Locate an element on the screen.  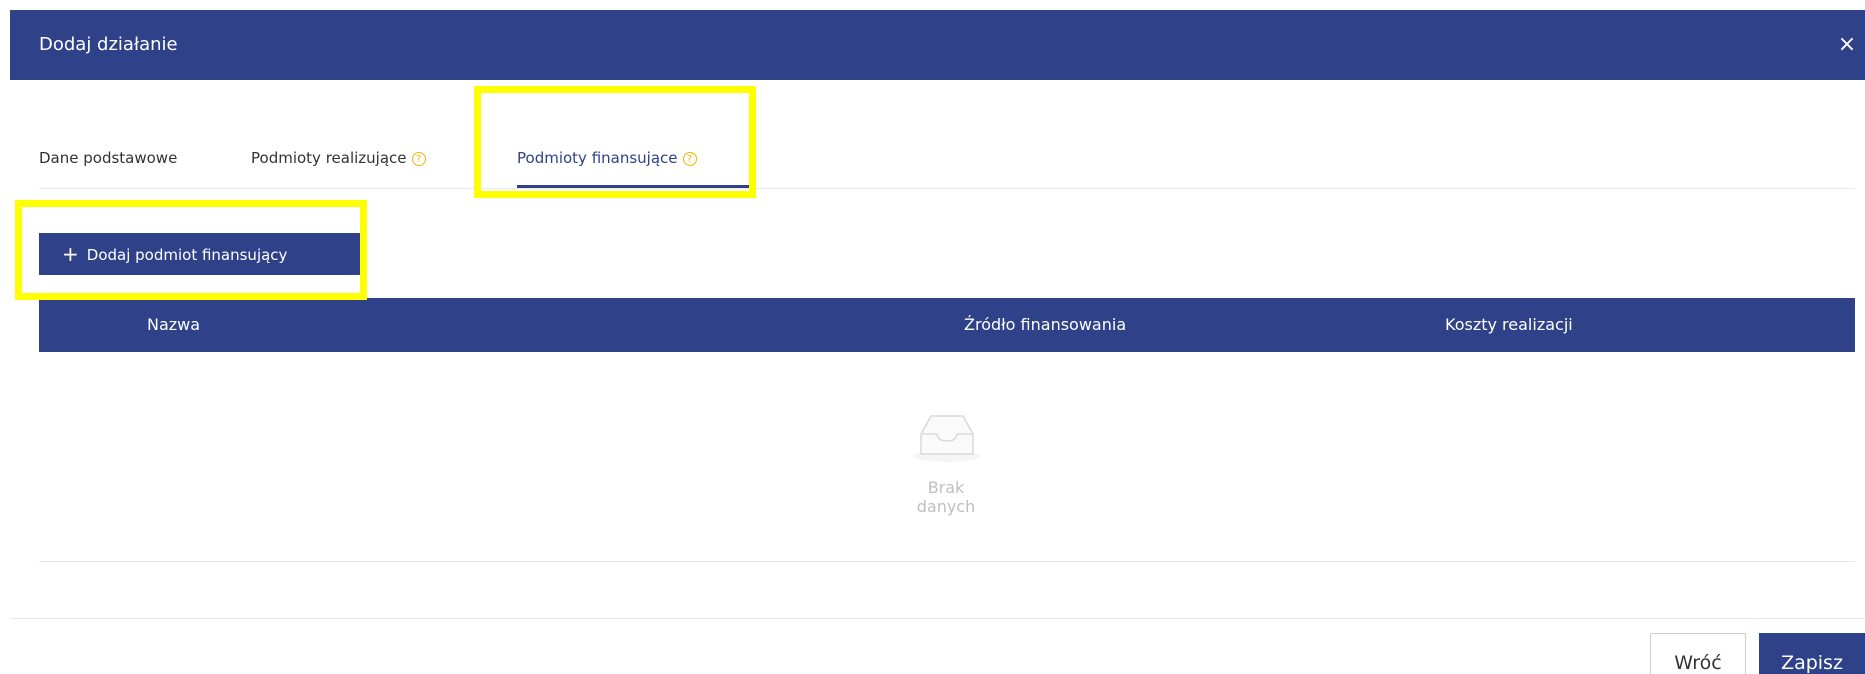
back-button: Wróć is located at coordinates (1698, 653).